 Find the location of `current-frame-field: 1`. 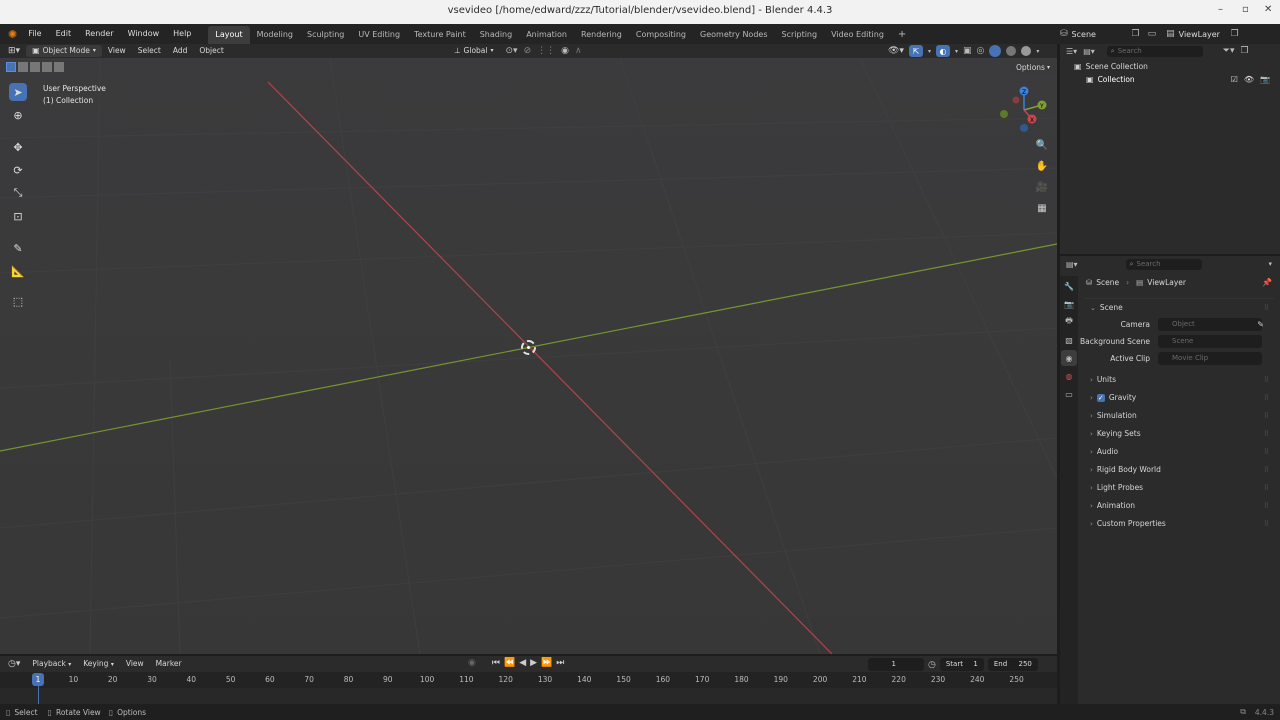

current-frame-field: 1 is located at coordinates (896, 664).